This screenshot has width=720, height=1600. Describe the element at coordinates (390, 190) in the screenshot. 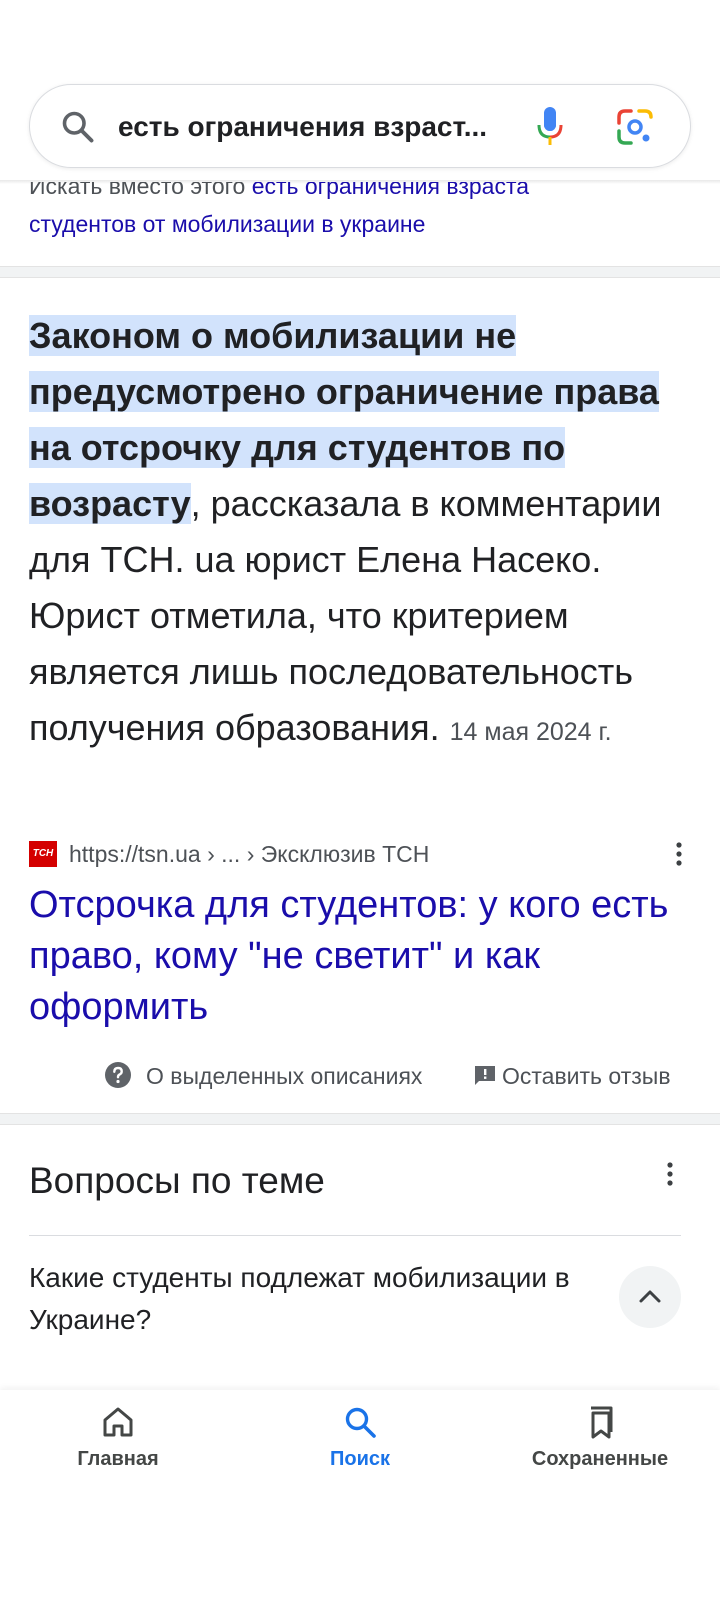

I see `did-you-mean-link: есть ограничения взраста` at that location.